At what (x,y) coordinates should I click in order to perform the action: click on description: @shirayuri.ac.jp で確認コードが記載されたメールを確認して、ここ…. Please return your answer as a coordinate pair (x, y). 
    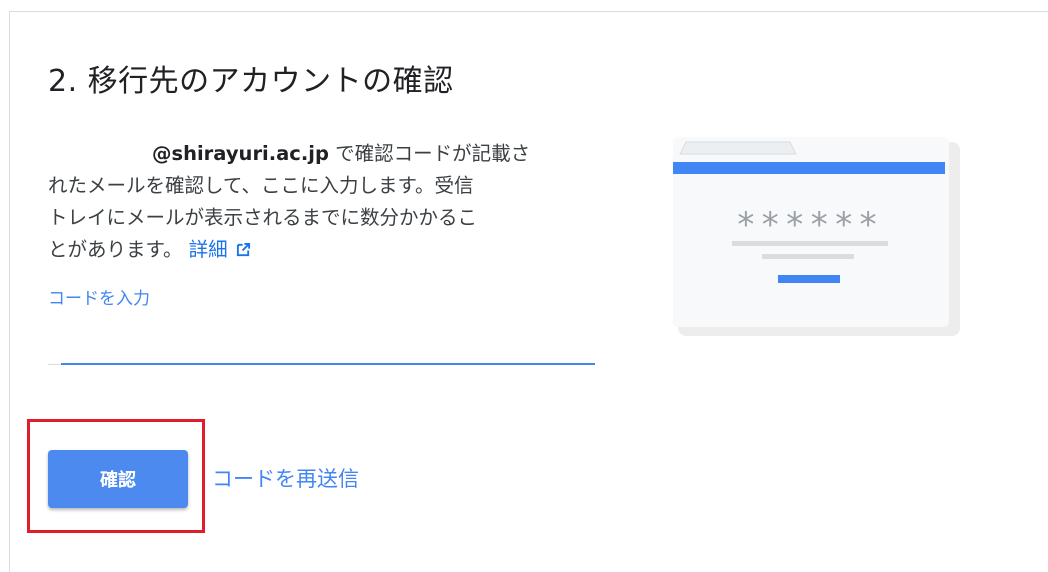
    Looking at the image, I should click on (313, 202).